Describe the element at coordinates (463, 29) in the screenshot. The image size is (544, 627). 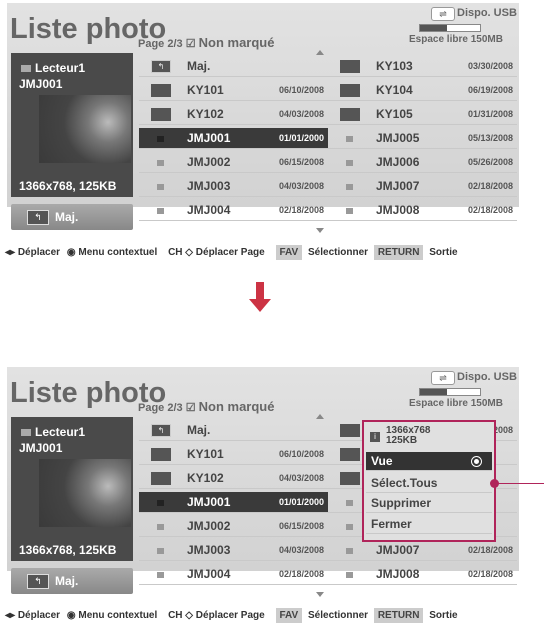
I see `usb-status: ⇌ Dispo. USB Espace libre 150MB` at that location.